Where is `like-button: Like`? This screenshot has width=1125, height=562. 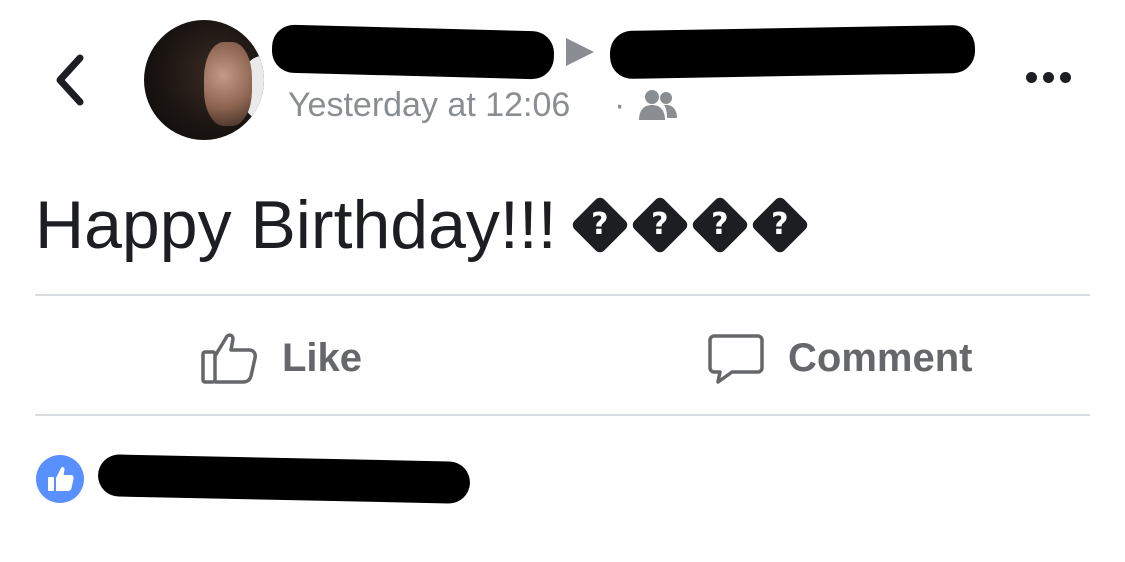
like-button: Like is located at coordinates (281, 358).